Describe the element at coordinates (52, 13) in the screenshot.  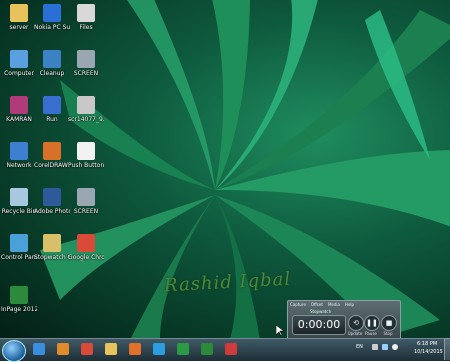
I see `nokia-icon` at that location.